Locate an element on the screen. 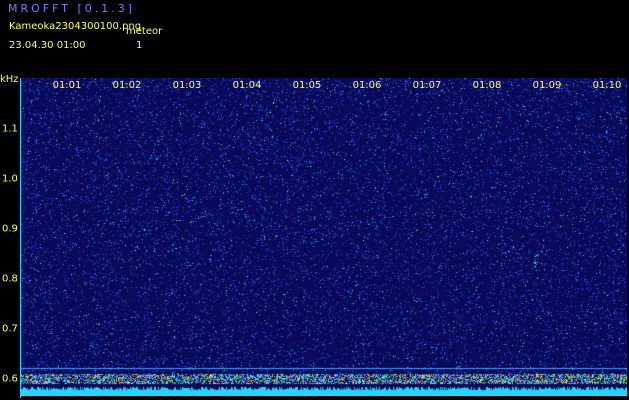 The width and height of the screenshot is (629, 400). meteor-count: 1 is located at coordinates (139, 45).